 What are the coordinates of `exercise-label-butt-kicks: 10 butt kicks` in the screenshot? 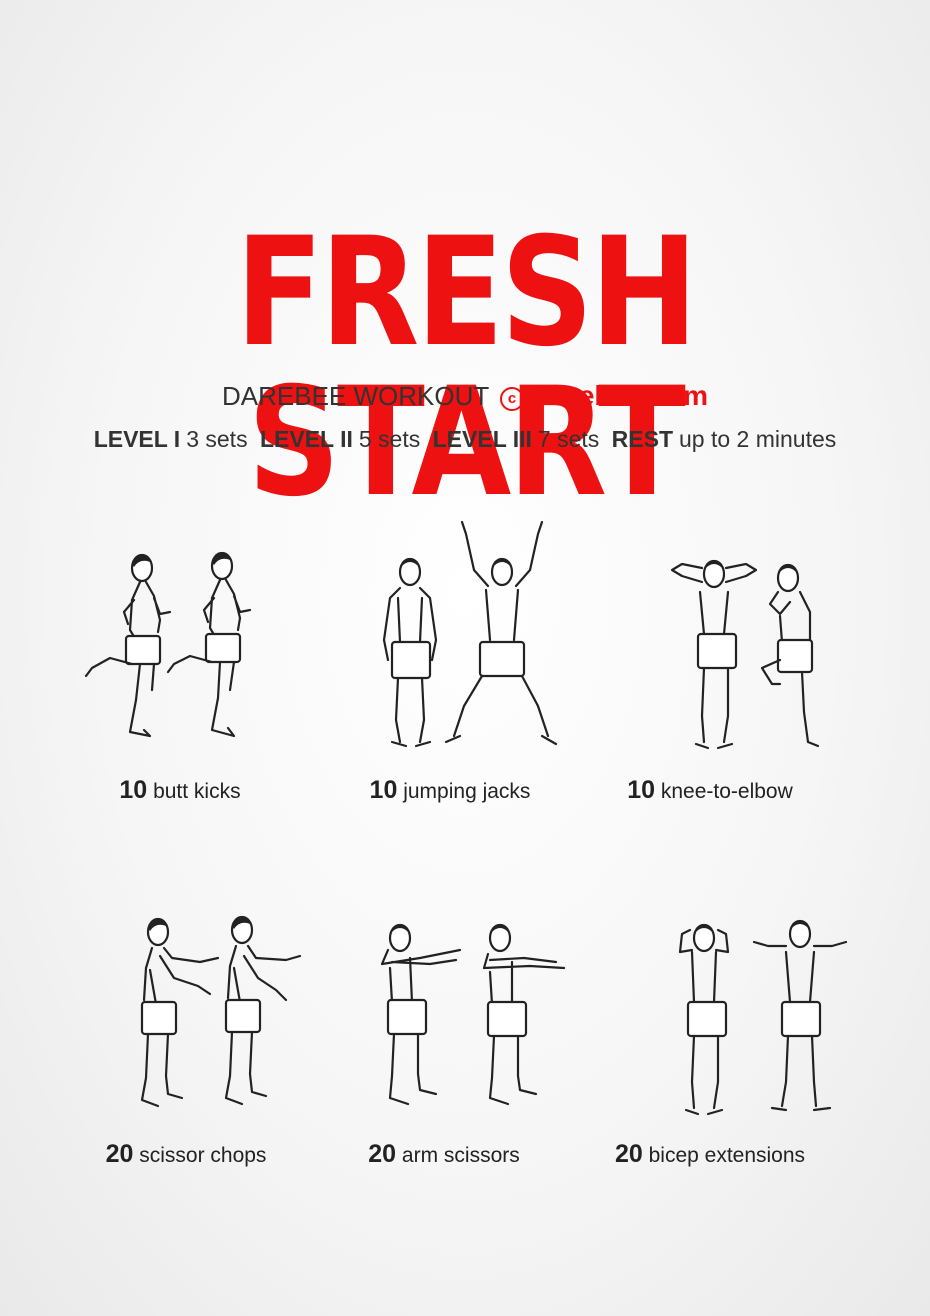 It's located at (180, 790).